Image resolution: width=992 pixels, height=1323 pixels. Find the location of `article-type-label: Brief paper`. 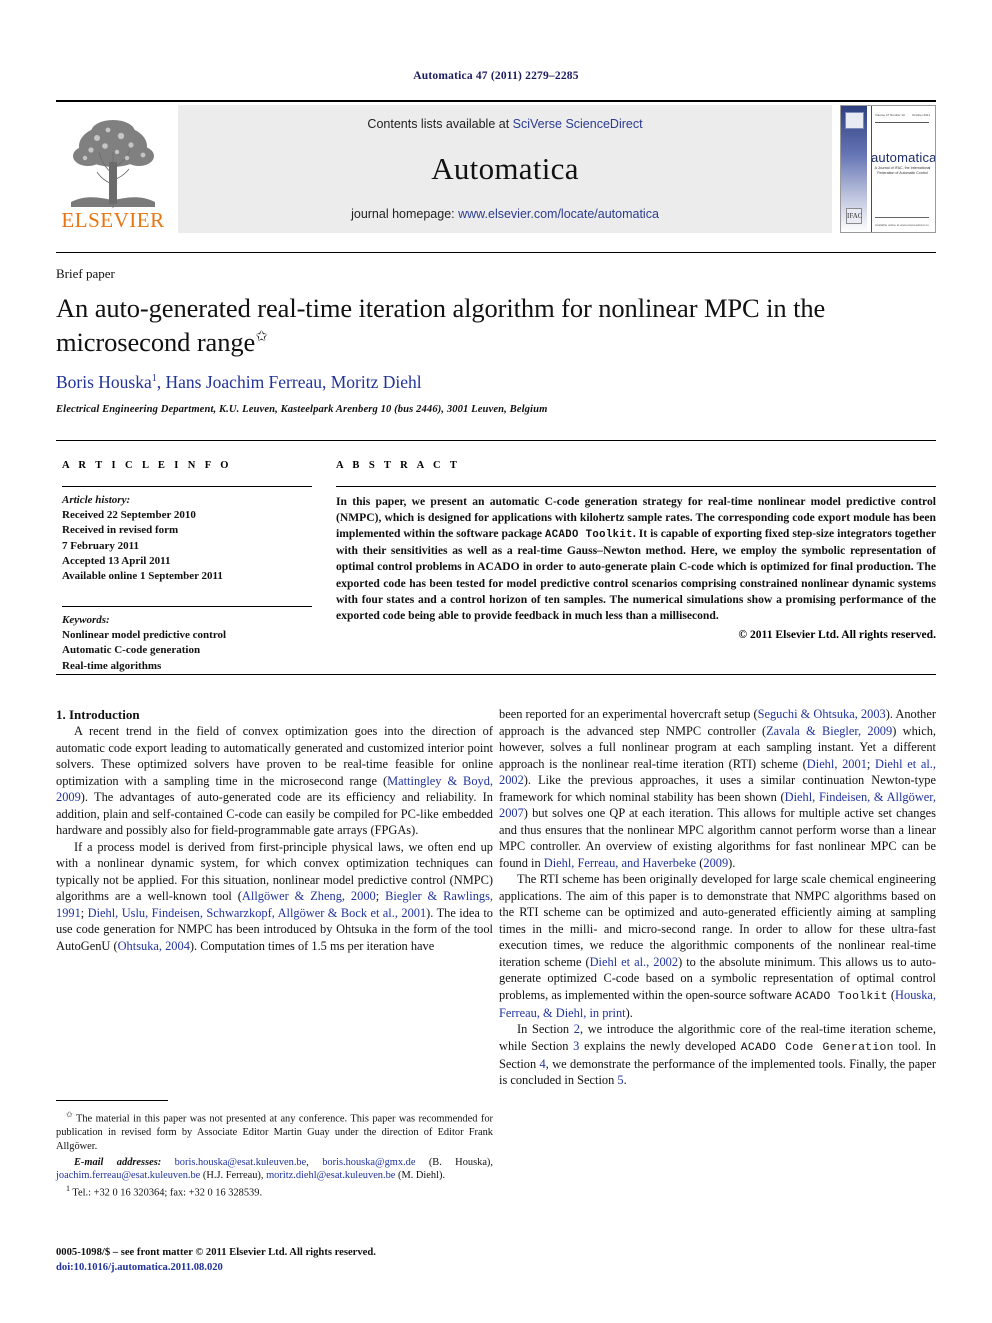

article-type-label: Brief paper is located at coordinates (85, 273).